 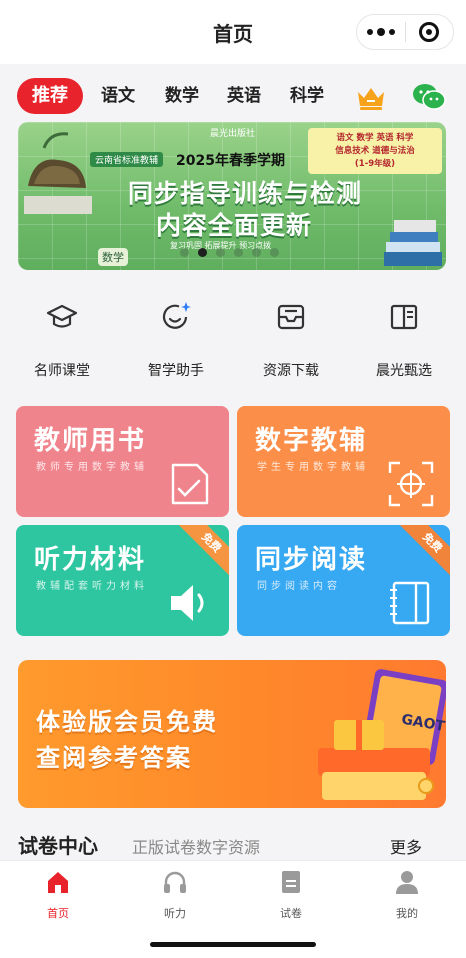 What do you see at coordinates (371, 98) in the screenshot?
I see `crown-icon` at bounding box center [371, 98].